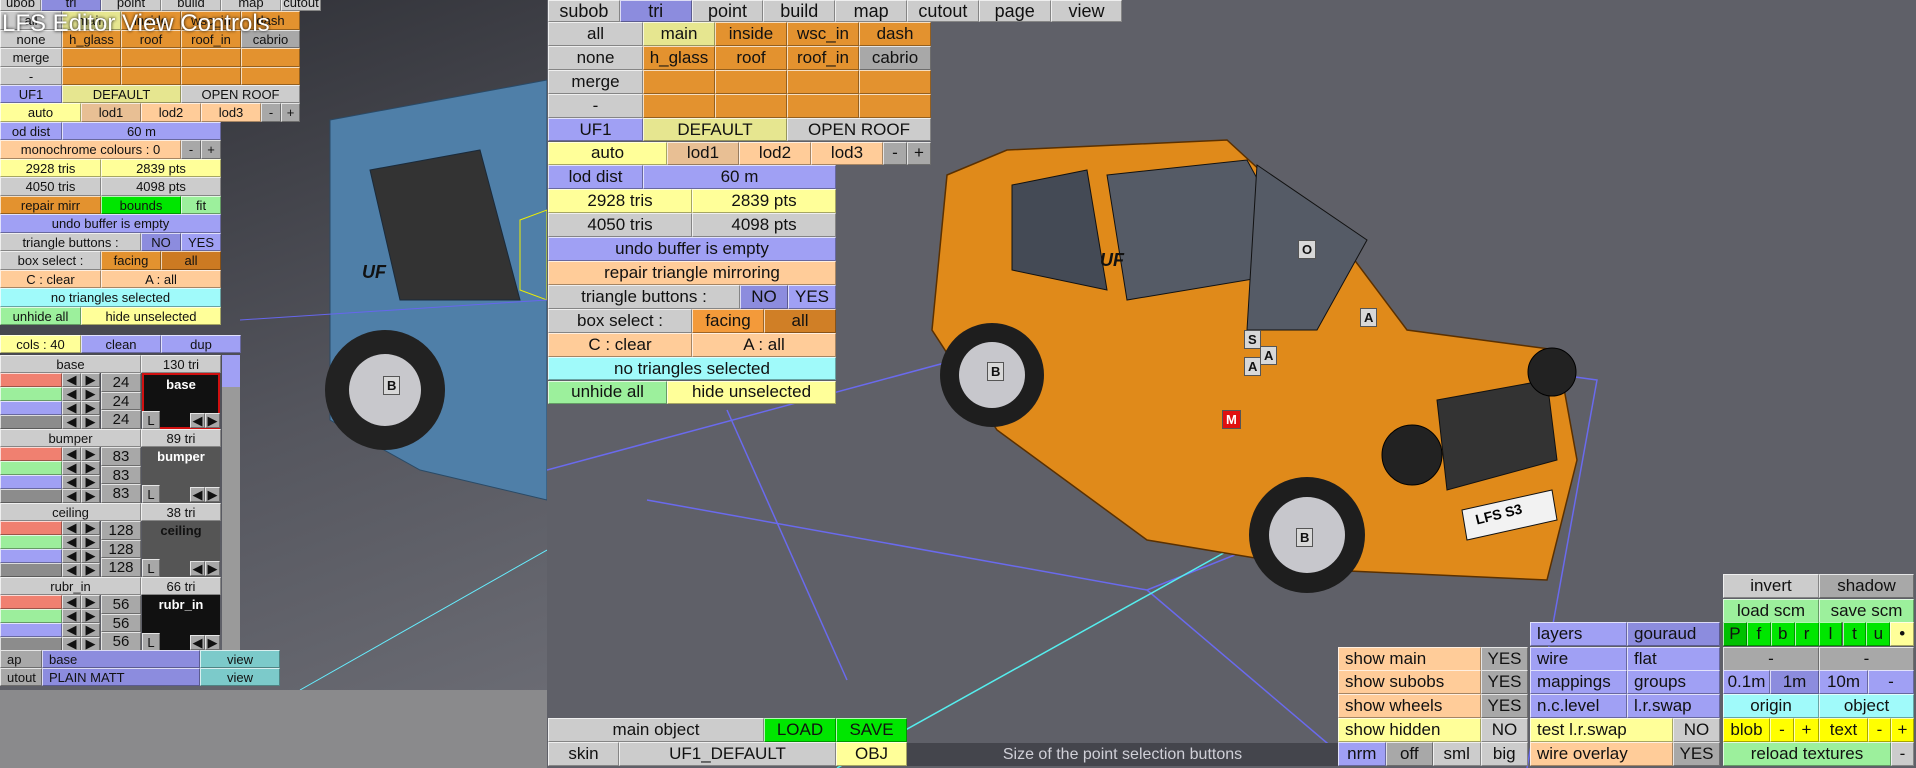  What do you see at coordinates (1409, 682) in the screenshot?
I see `show-subobs-toggle: show subobs` at bounding box center [1409, 682].